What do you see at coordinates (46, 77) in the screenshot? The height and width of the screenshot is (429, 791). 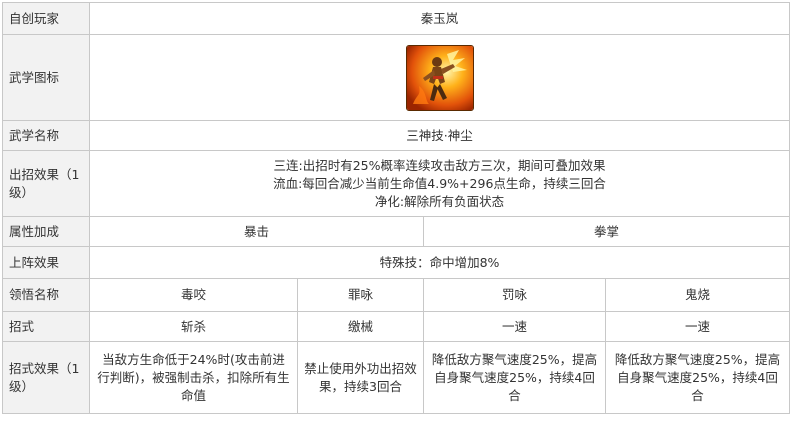 I see `icon-label: 武学图标` at bounding box center [46, 77].